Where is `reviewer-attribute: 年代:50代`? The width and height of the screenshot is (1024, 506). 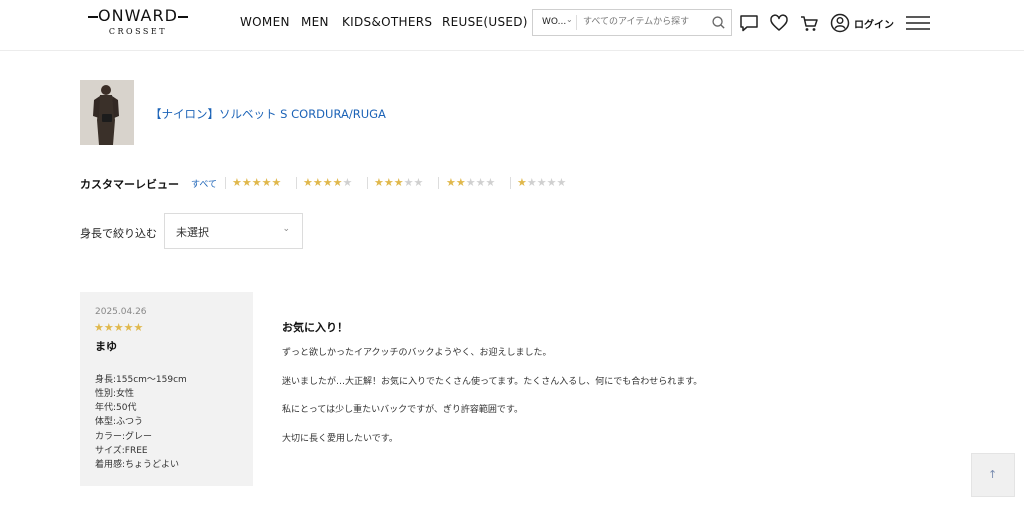 reviewer-attribute: 年代:50代 is located at coordinates (116, 408).